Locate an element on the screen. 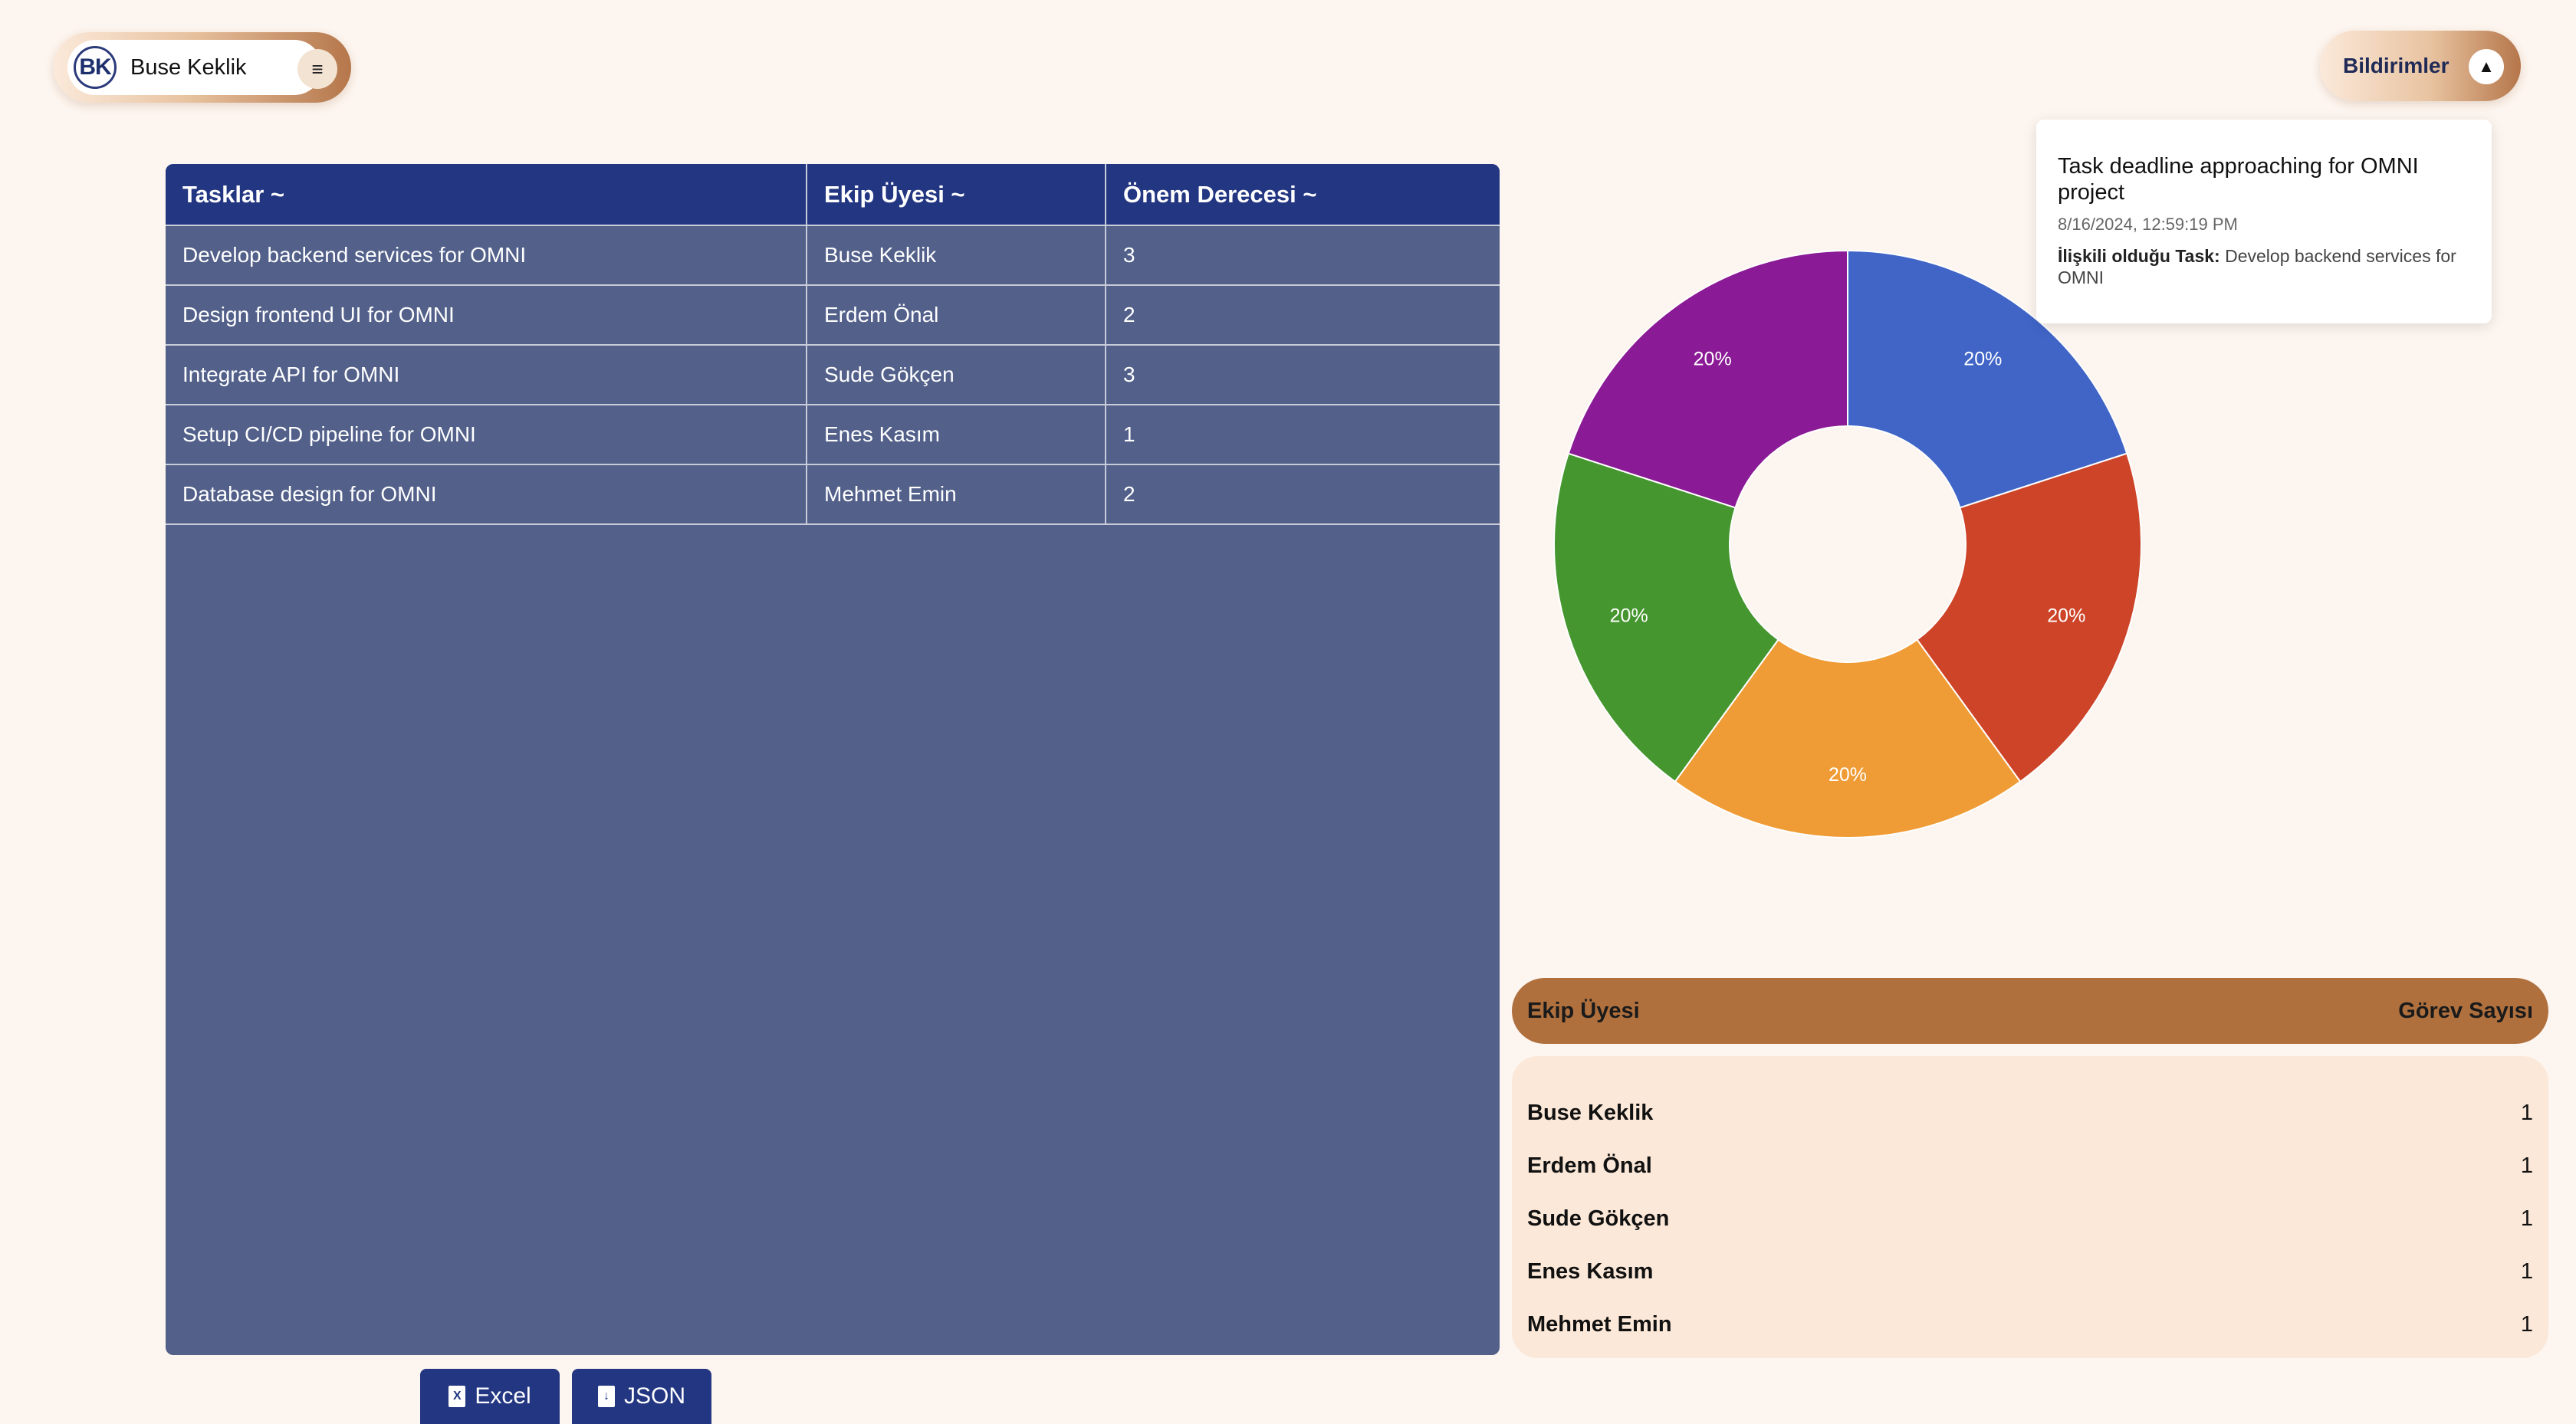 The image size is (2576, 1424). donut-slice-label-1: 20% is located at coordinates (2066, 616).